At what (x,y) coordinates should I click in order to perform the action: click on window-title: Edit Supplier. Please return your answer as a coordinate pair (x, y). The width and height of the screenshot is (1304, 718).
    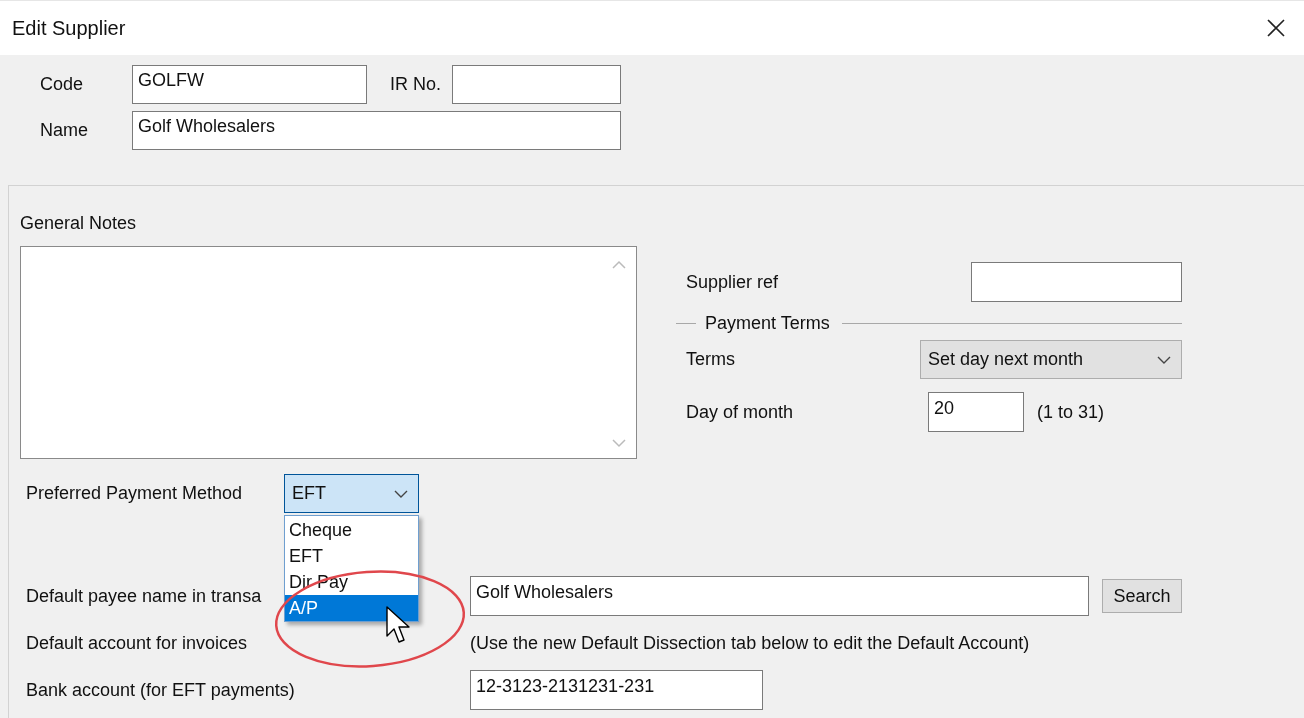
    Looking at the image, I should click on (69, 28).